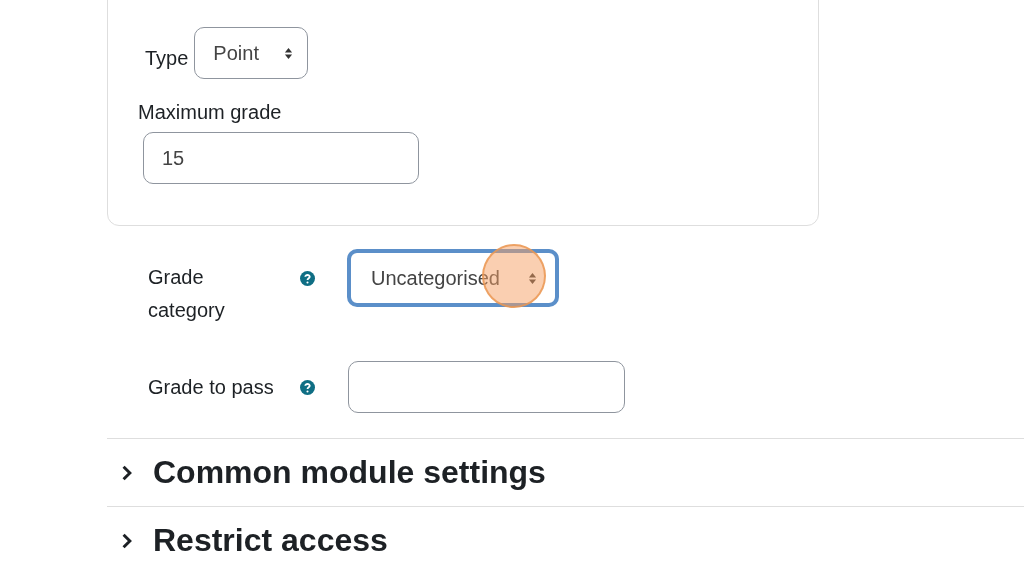 The height and width of the screenshot is (571, 1024). Describe the element at coordinates (270, 540) in the screenshot. I see `section-title: Restrict access` at that location.